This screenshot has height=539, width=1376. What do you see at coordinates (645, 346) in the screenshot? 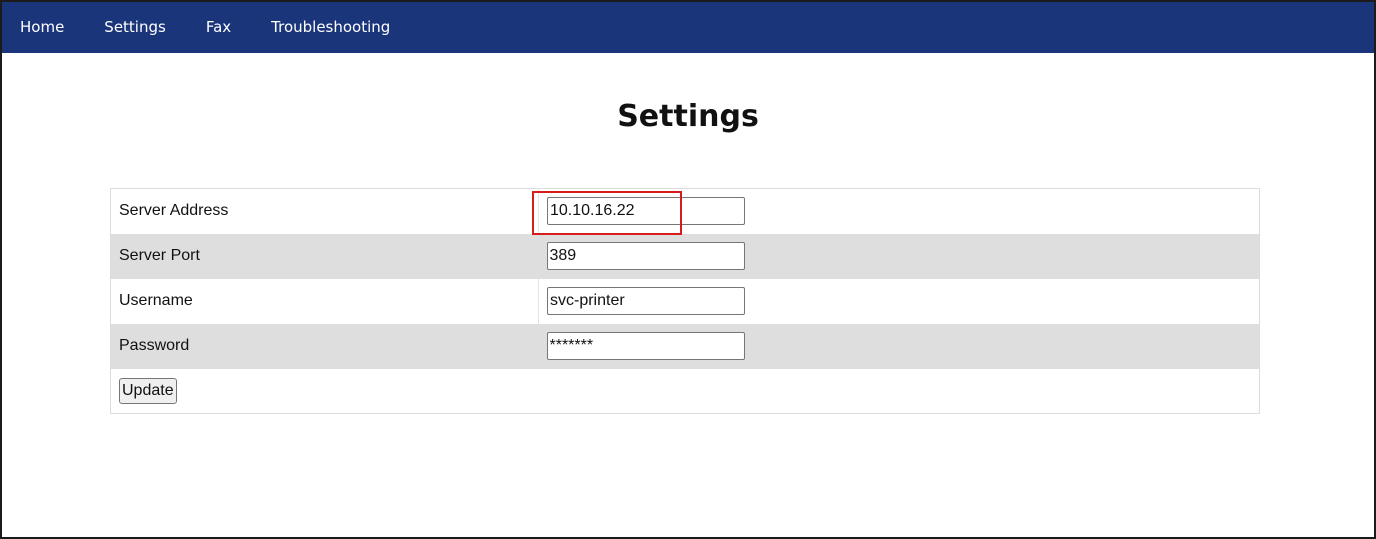
I see `password-input` at bounding box center [645, 346].